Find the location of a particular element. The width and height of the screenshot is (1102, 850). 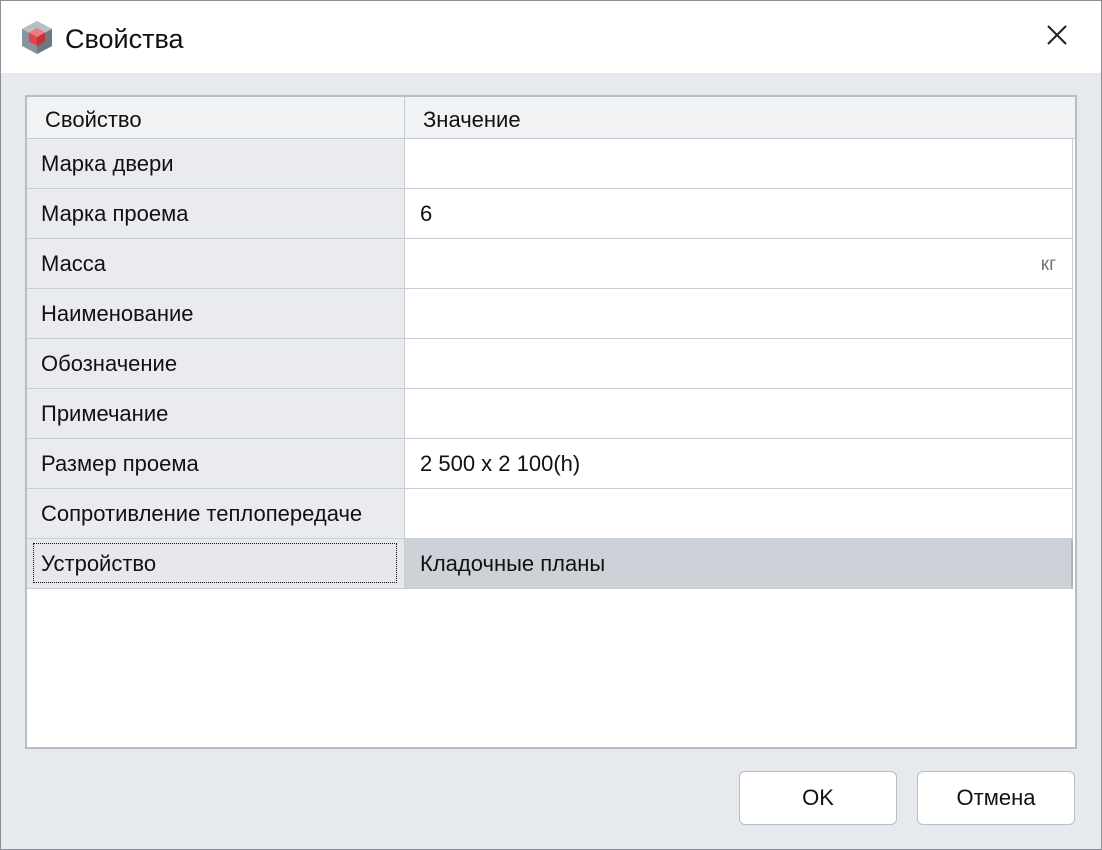

property-name: Обозначение is located at coordinates (215, 364).